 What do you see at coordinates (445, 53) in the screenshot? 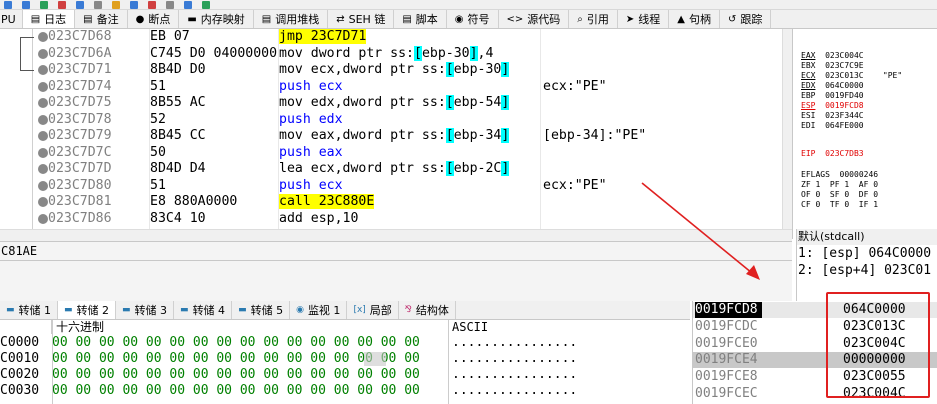
I see `disasm-operand: ebp-30` at bounding box center [445, 53].